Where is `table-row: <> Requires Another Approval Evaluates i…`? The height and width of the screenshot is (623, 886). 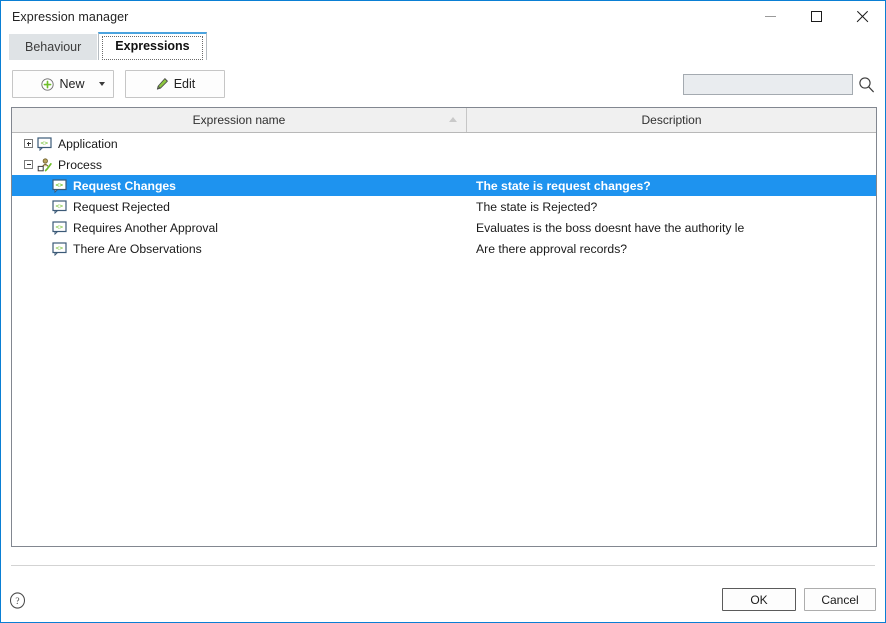
table-row: <> Requires Another Approval Evaluates i… is located at coordinates (444, 227).